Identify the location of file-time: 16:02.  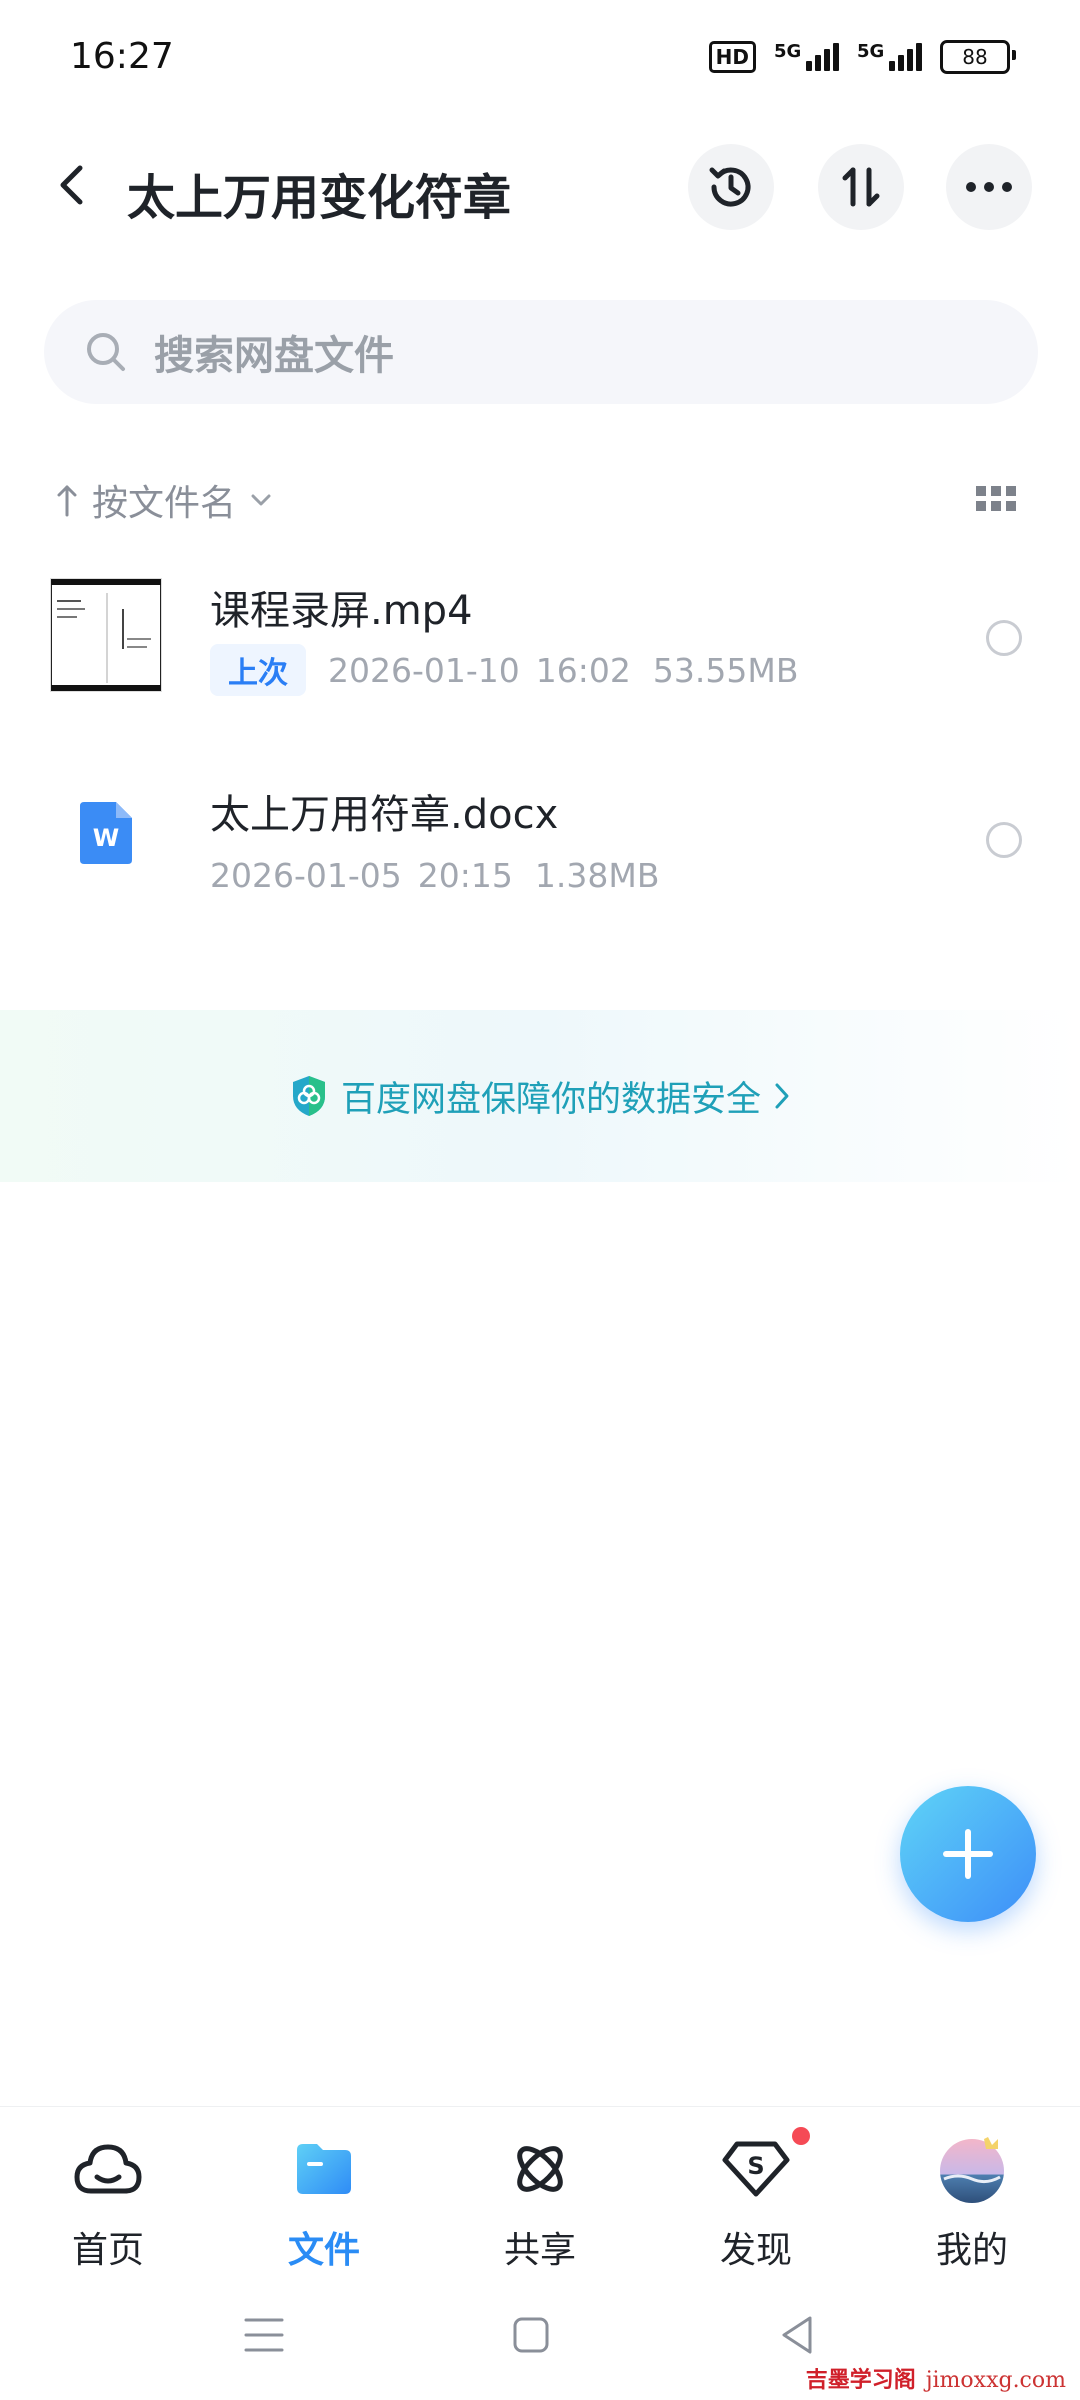
(583, 670).